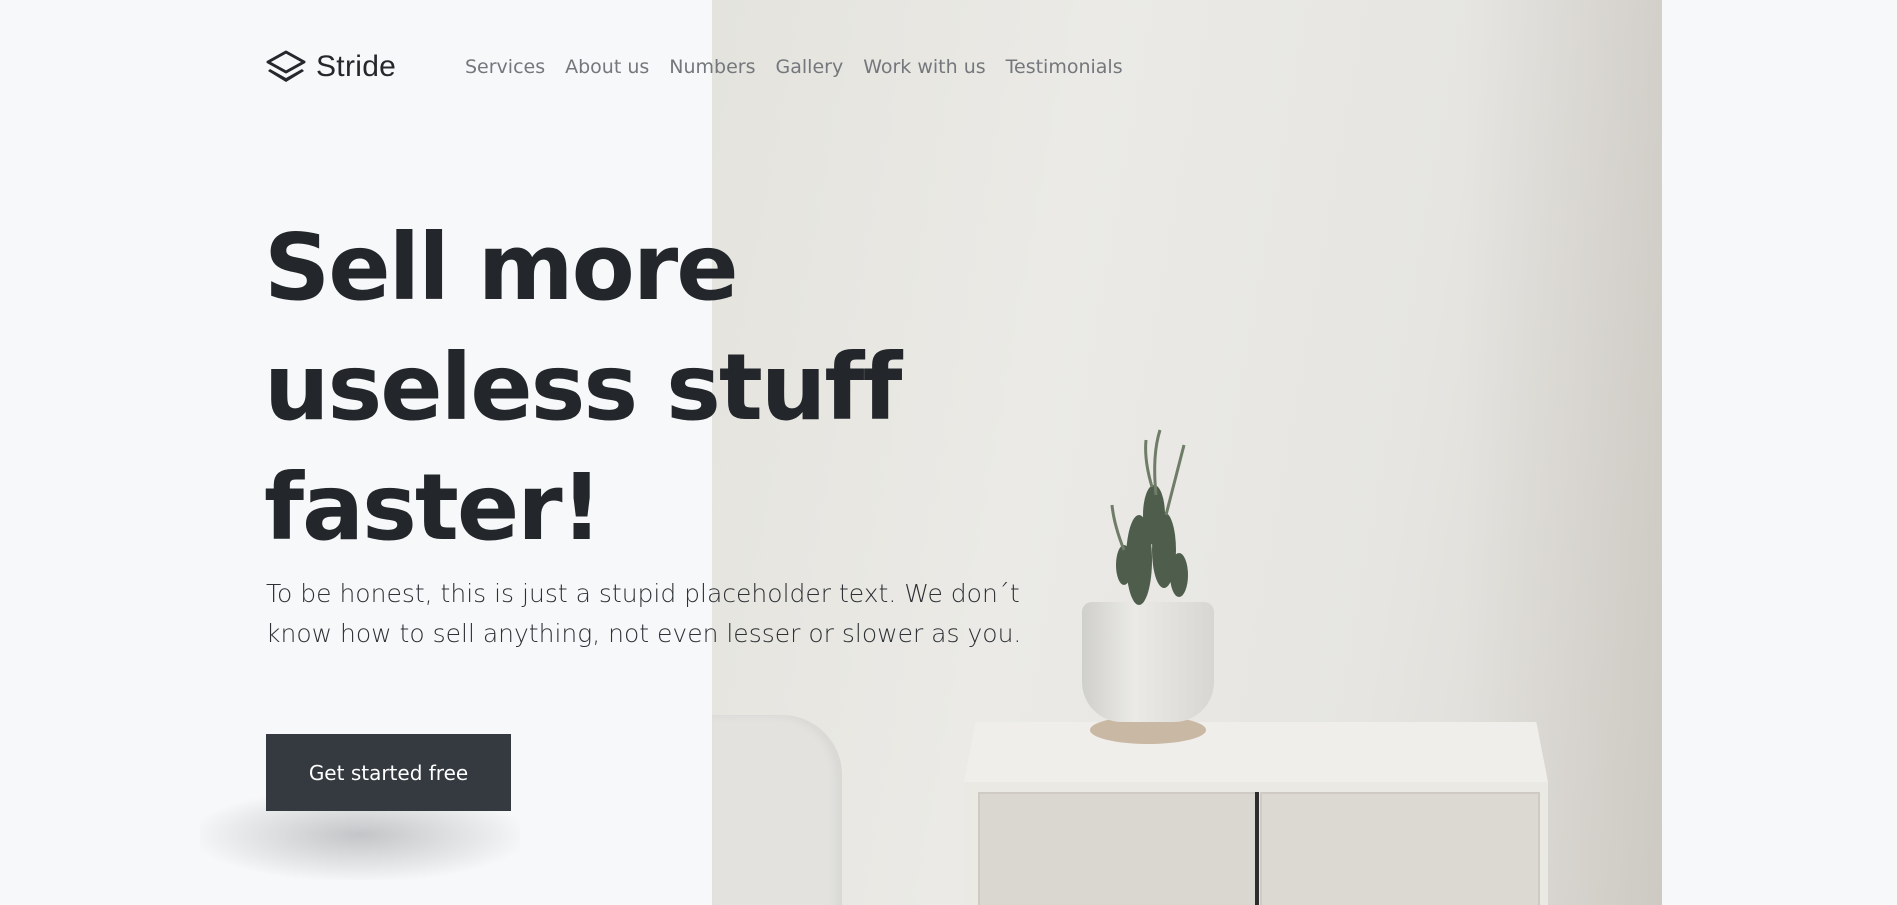  Describe the element at coordinates (777, 810) in the screenshot. I see `chair` at that location.